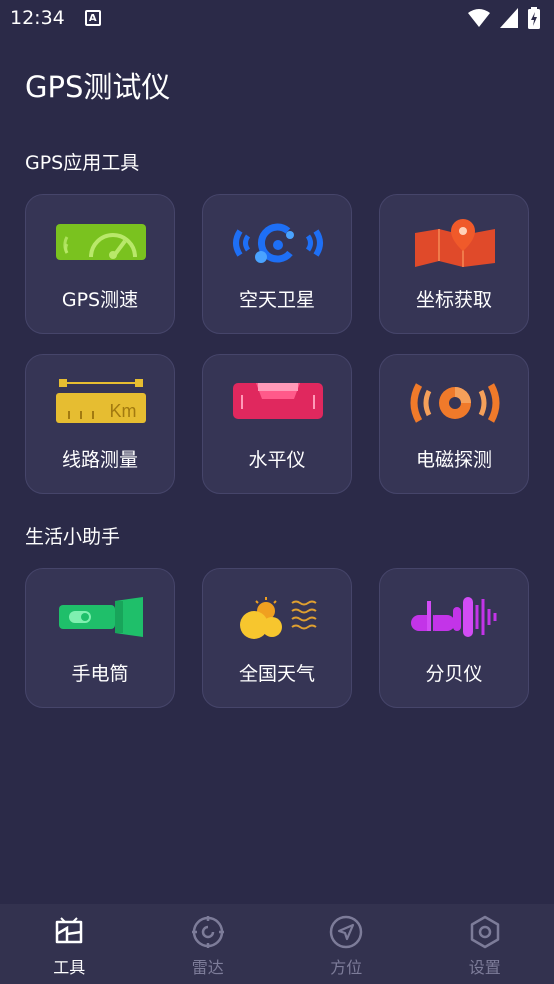 The image size is (554, 984). I want to click on battery-icon, so click(534, 18).